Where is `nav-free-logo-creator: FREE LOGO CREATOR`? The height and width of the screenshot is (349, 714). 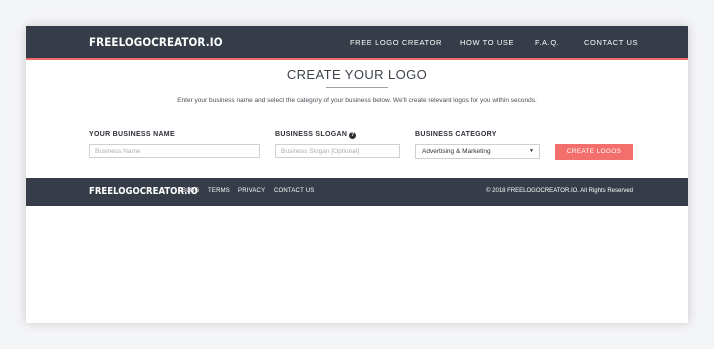
nav-free-logo-creator: FREE LOGO CREATOR is located at coordinates (396, 42).